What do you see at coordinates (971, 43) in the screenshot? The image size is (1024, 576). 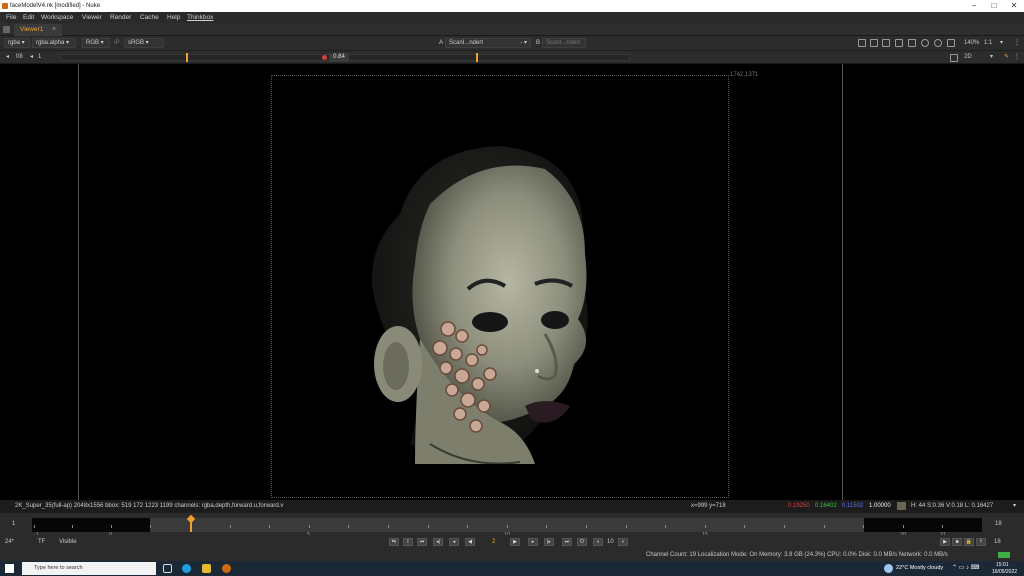 I see `zoom-level: 140%` at bounding box center [971, 43].